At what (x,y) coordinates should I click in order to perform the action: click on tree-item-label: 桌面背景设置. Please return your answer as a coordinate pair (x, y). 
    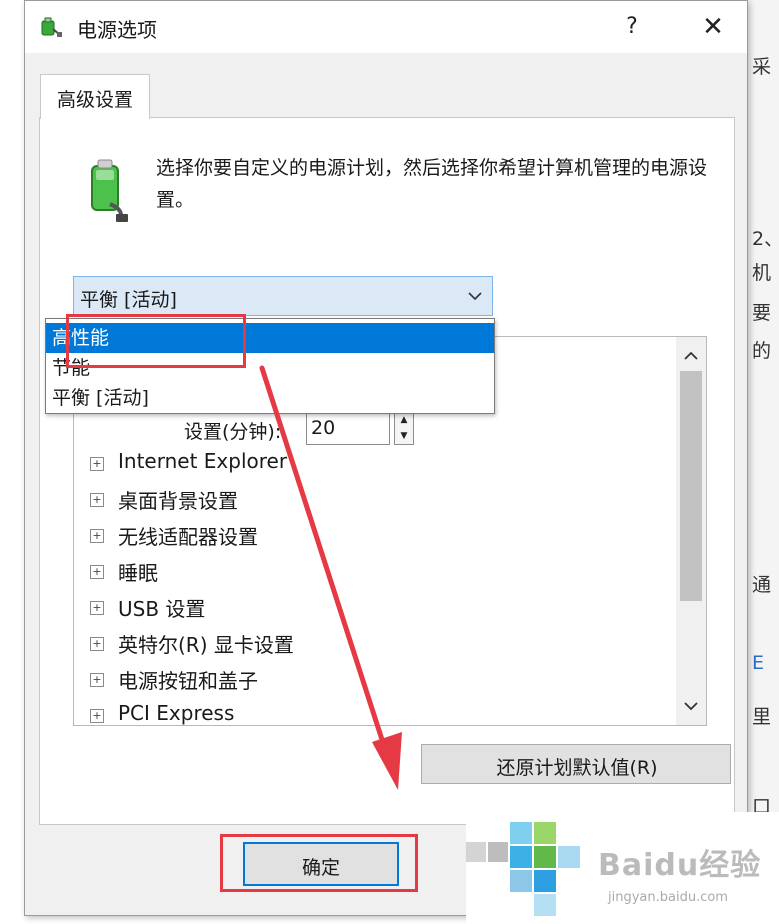
    Looking at the image, I should click on (178, 501).